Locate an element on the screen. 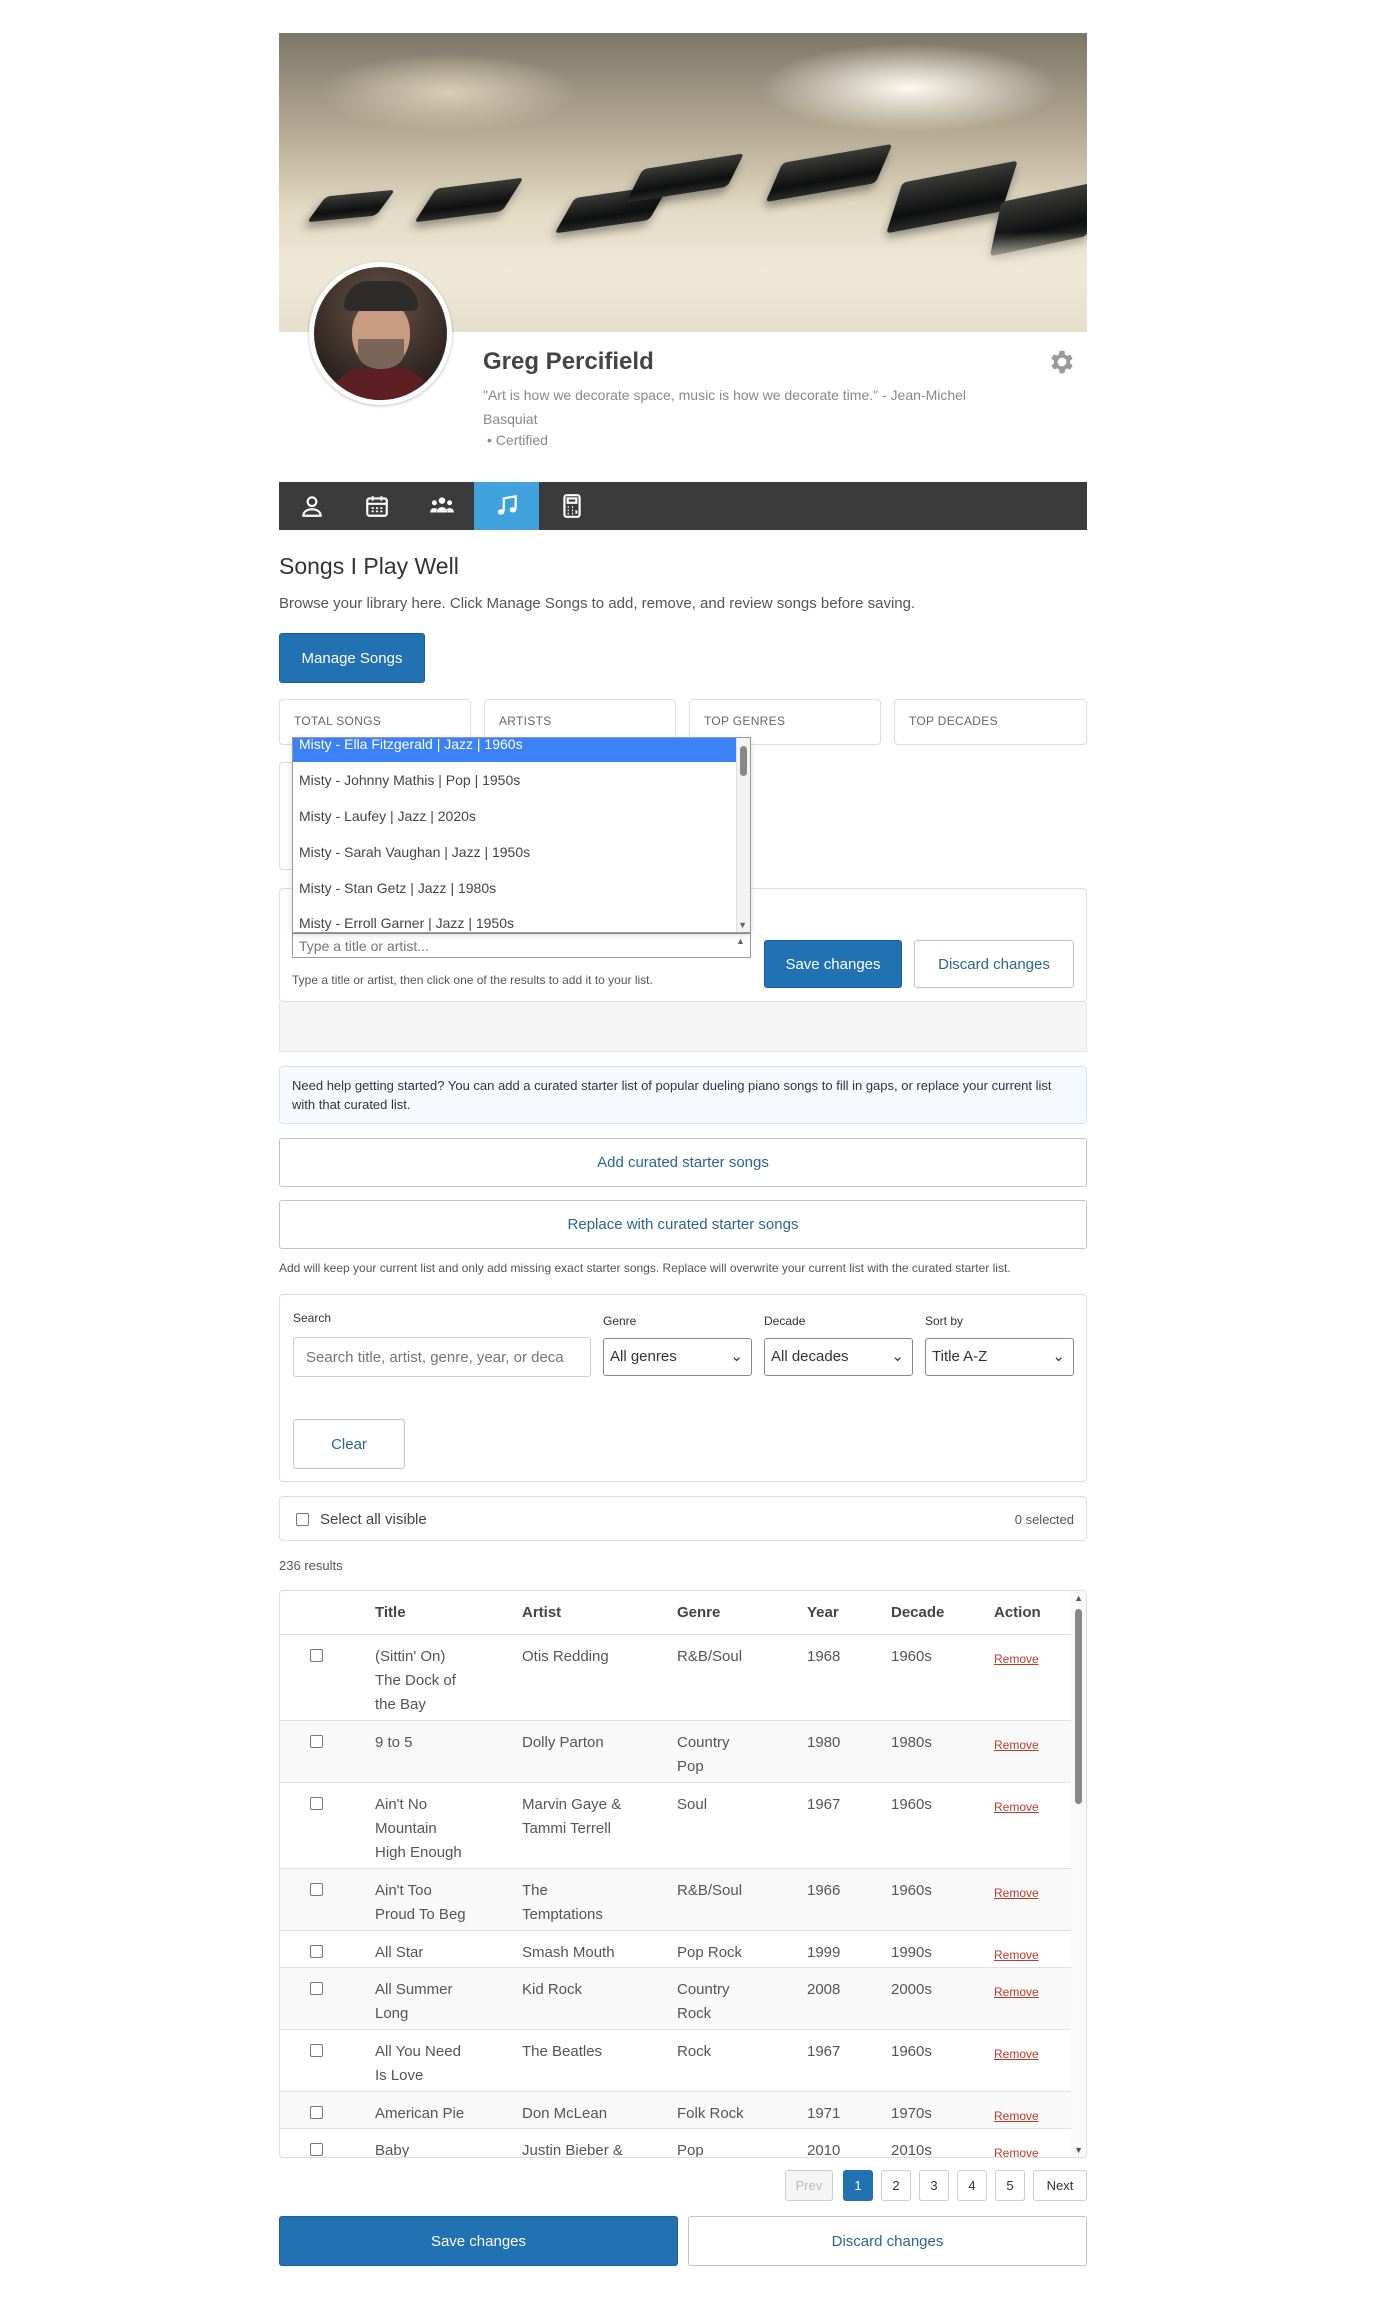 The width and height of the screenshot is (1393, 2314). discard-changes-button: Discard changes is located at coordinates (994, 964).